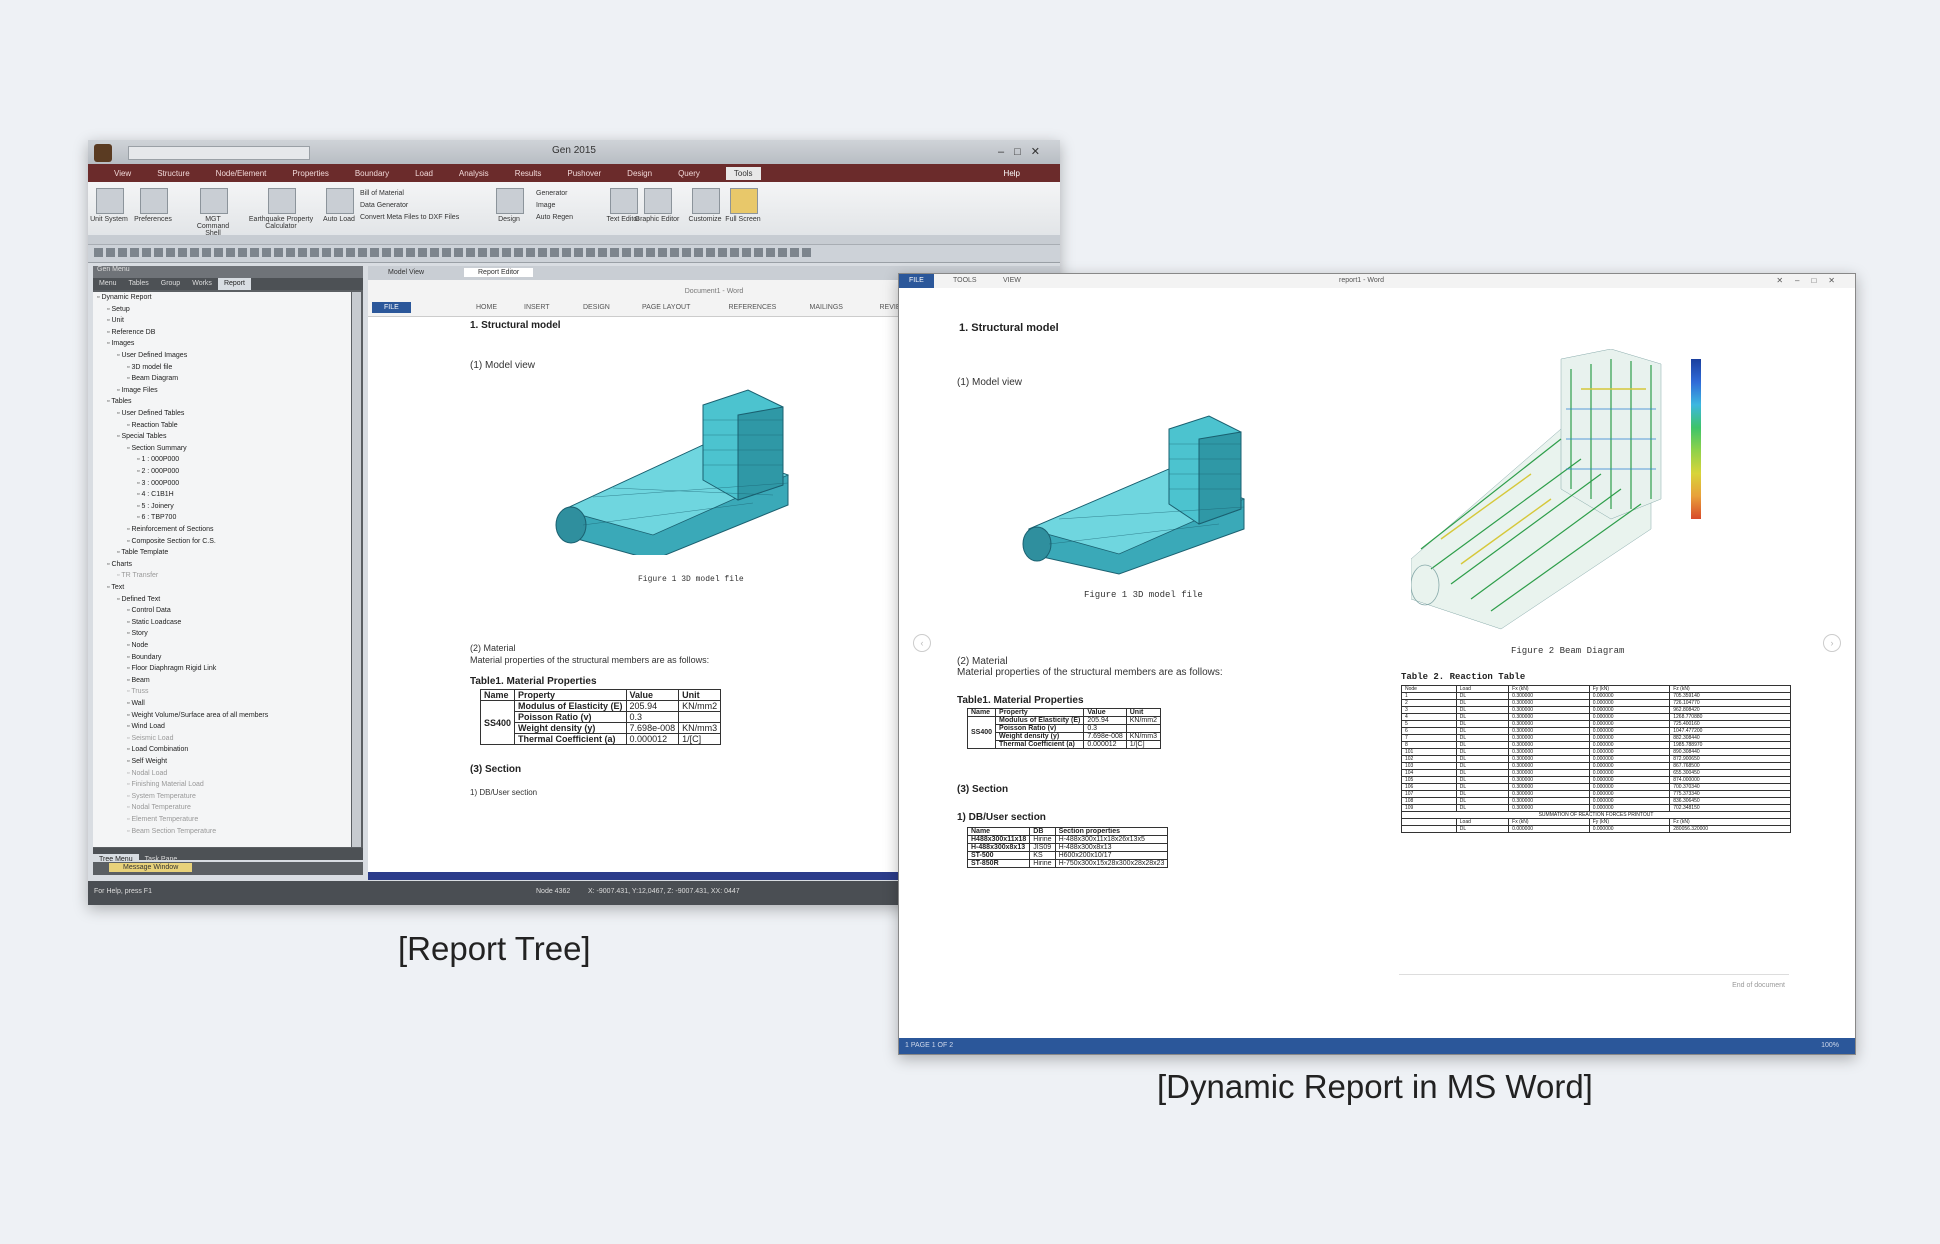 This screenshot has width=1940, height=1244. I want to click on menu-query: Query, so click(689, 173).